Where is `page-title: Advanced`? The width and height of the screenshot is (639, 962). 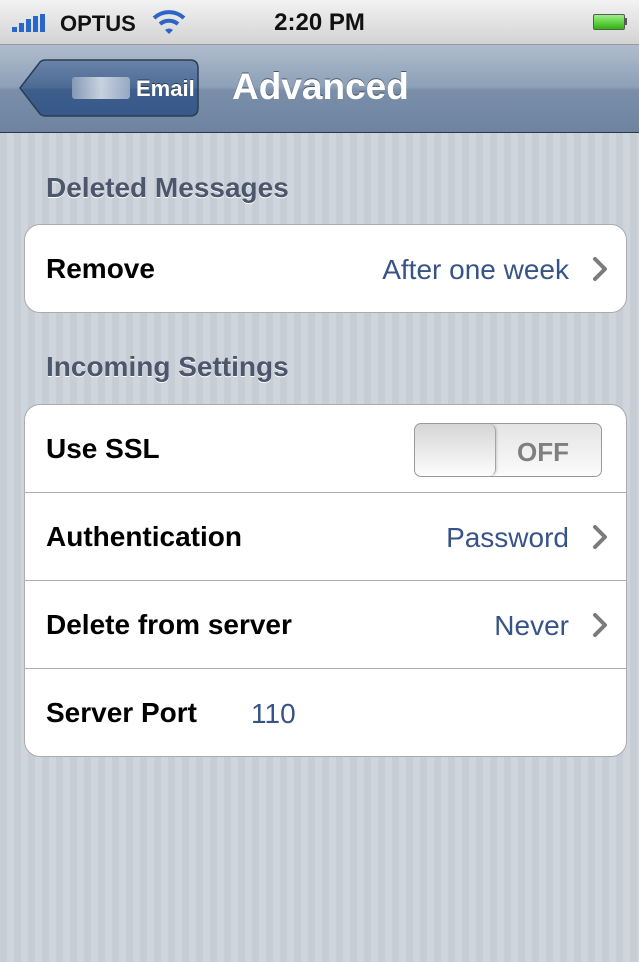
page-title: Advanced is located at coordinates (320, 86).